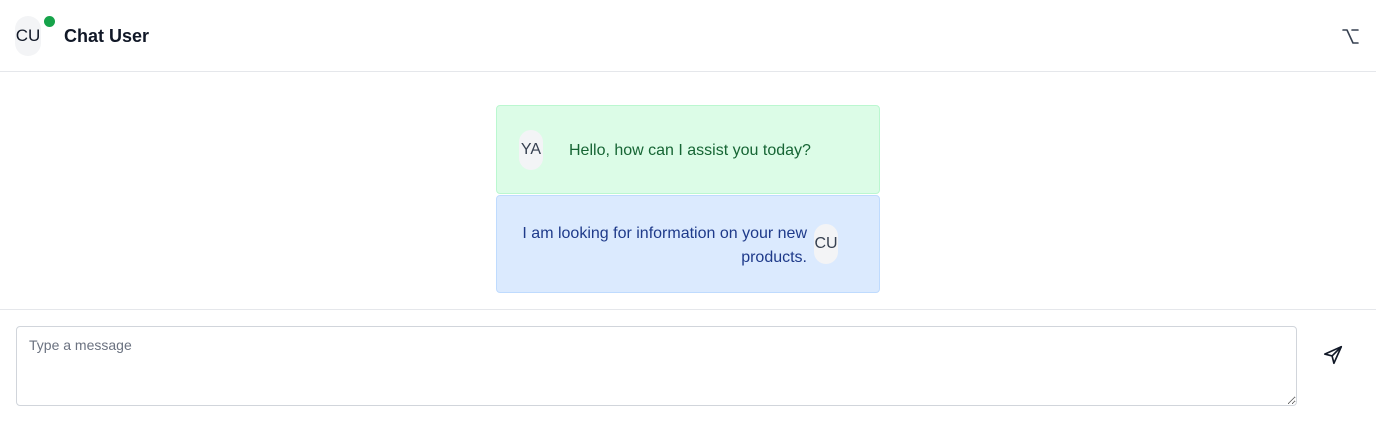 This screenshot has width=1376, height=422. What do you see at coordinates (107, 36) in the screenshot?
I see `chat-title: Chat User` at bounding box center [107, 36].